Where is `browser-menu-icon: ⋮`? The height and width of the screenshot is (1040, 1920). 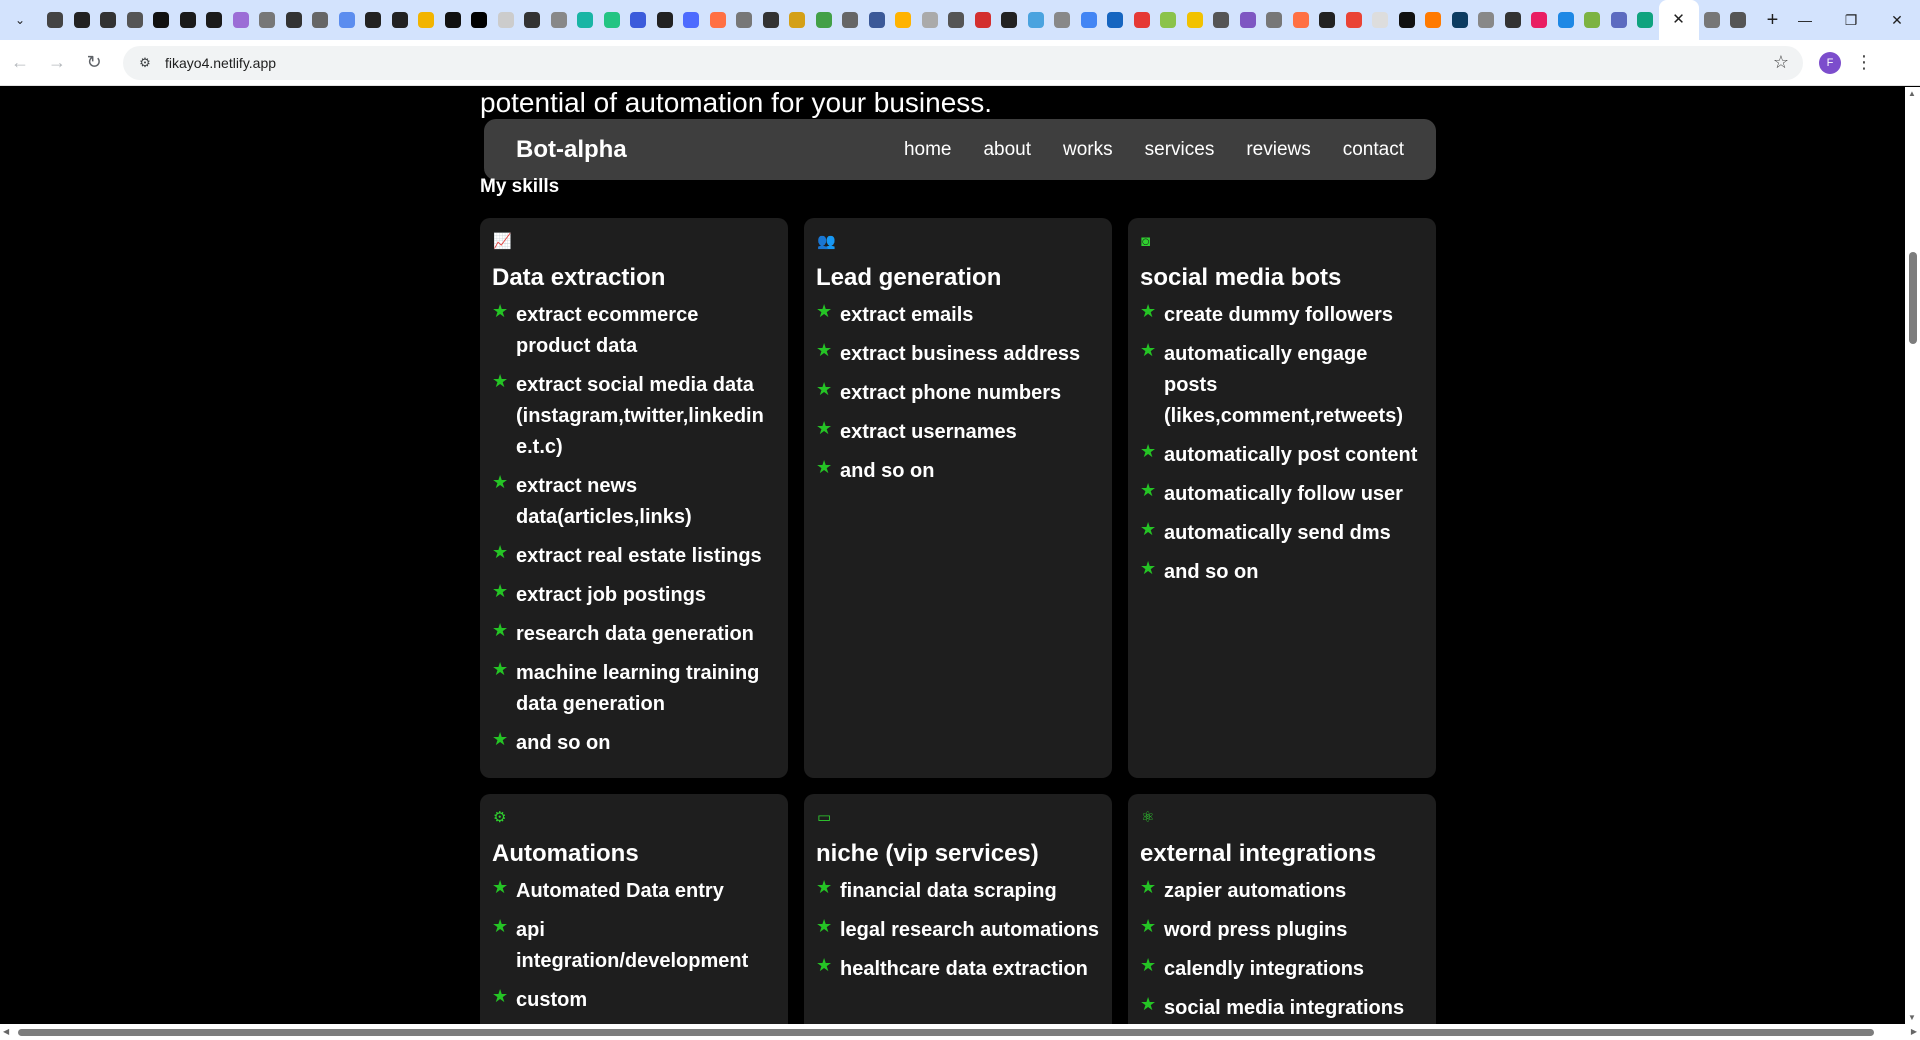
browser-menu-icon: ⋮ is located at coordinates (1864, 62).